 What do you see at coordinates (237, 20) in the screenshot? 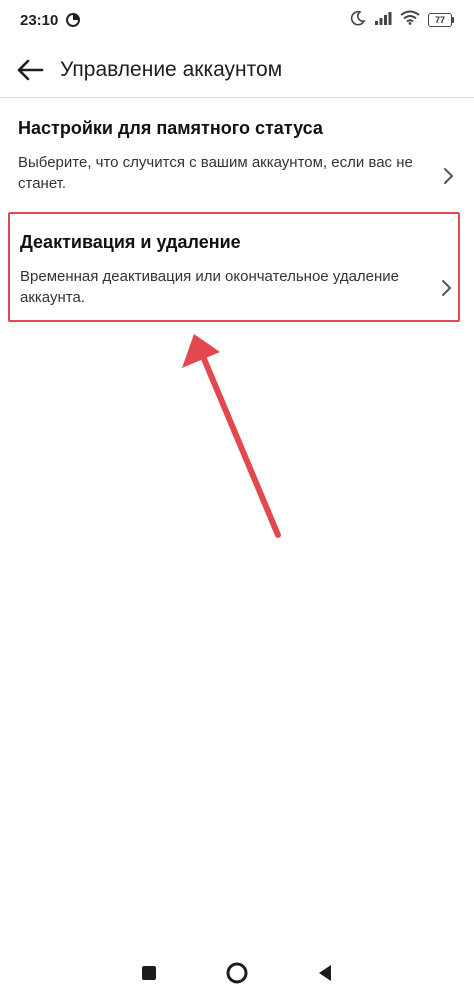
I see `status-bar: 23:10 77` at bounding box center [237, 20].